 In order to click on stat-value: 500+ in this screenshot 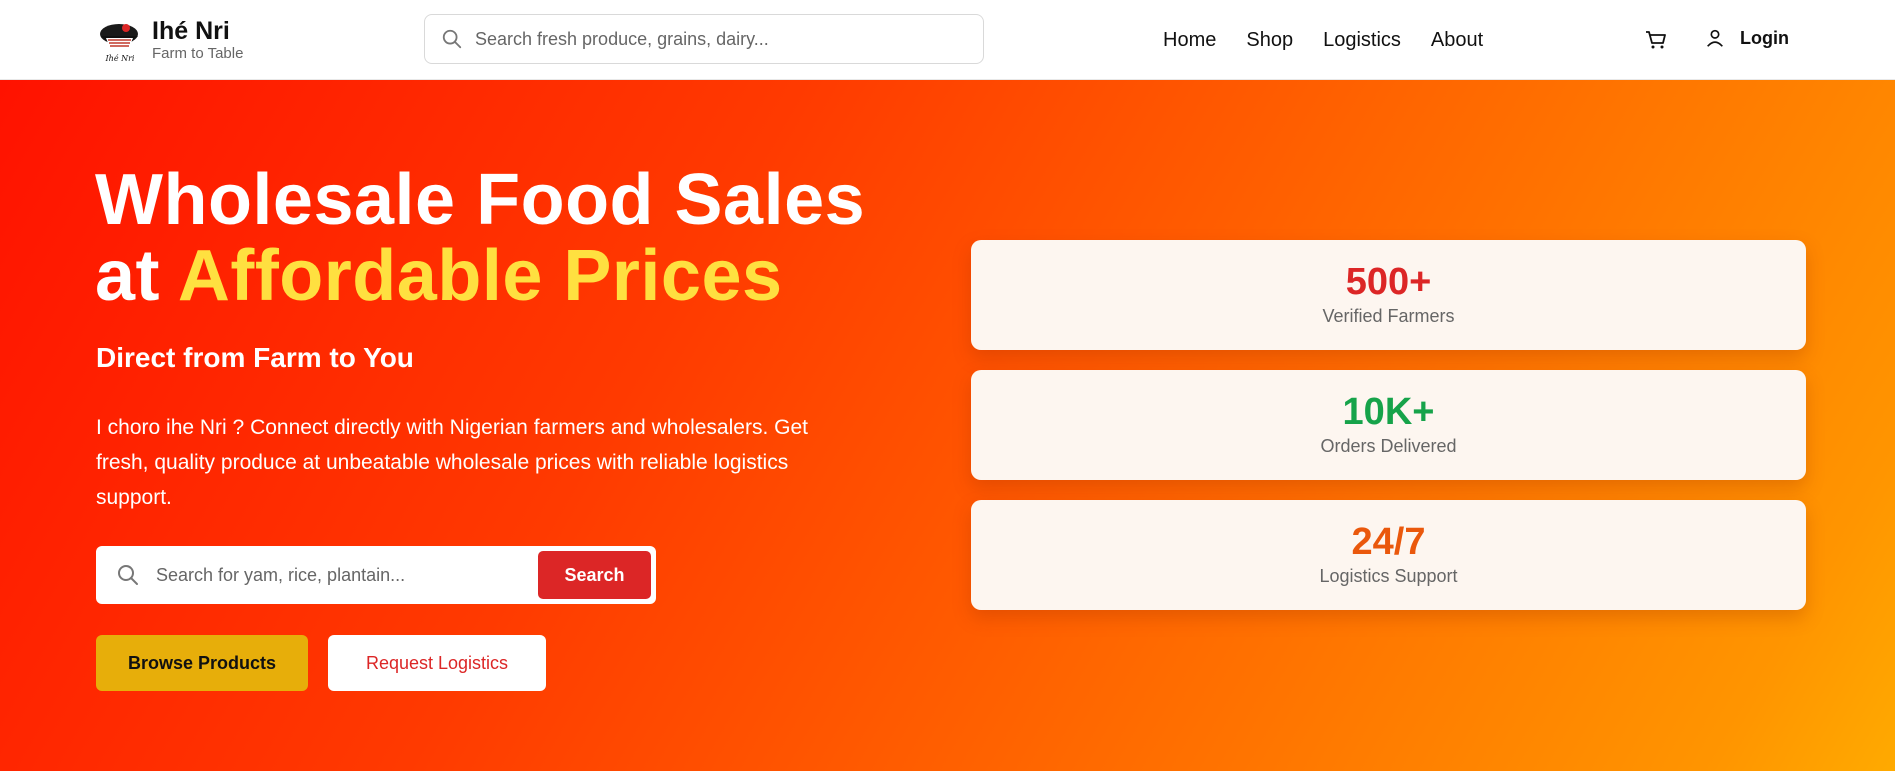, I will do `click(1388, 282)`.